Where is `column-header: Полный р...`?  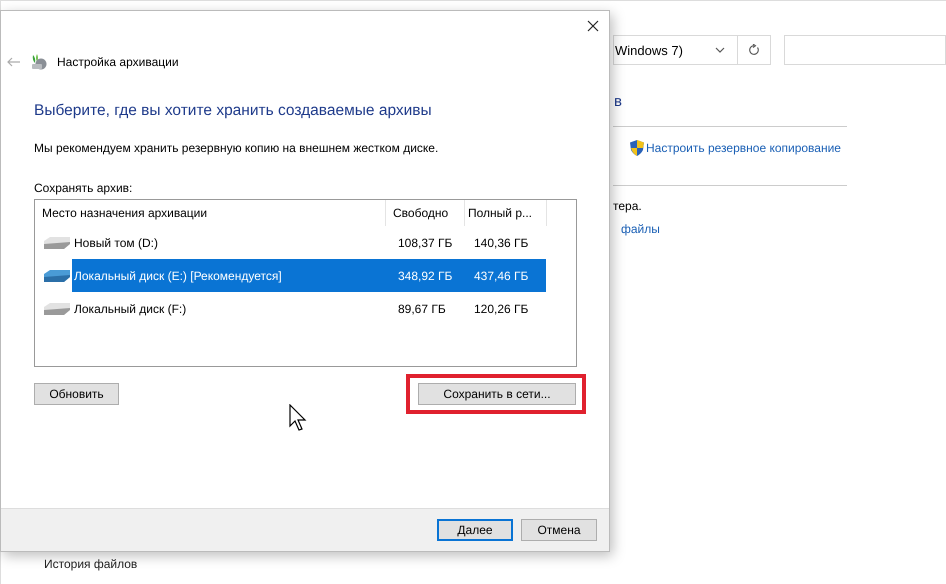 column-header: Полный р... is located at coordinates (506, 213).